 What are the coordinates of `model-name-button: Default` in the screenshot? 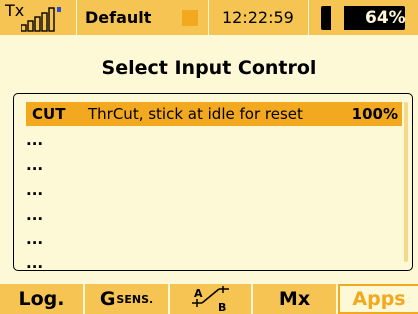 It's located at (143, 17).